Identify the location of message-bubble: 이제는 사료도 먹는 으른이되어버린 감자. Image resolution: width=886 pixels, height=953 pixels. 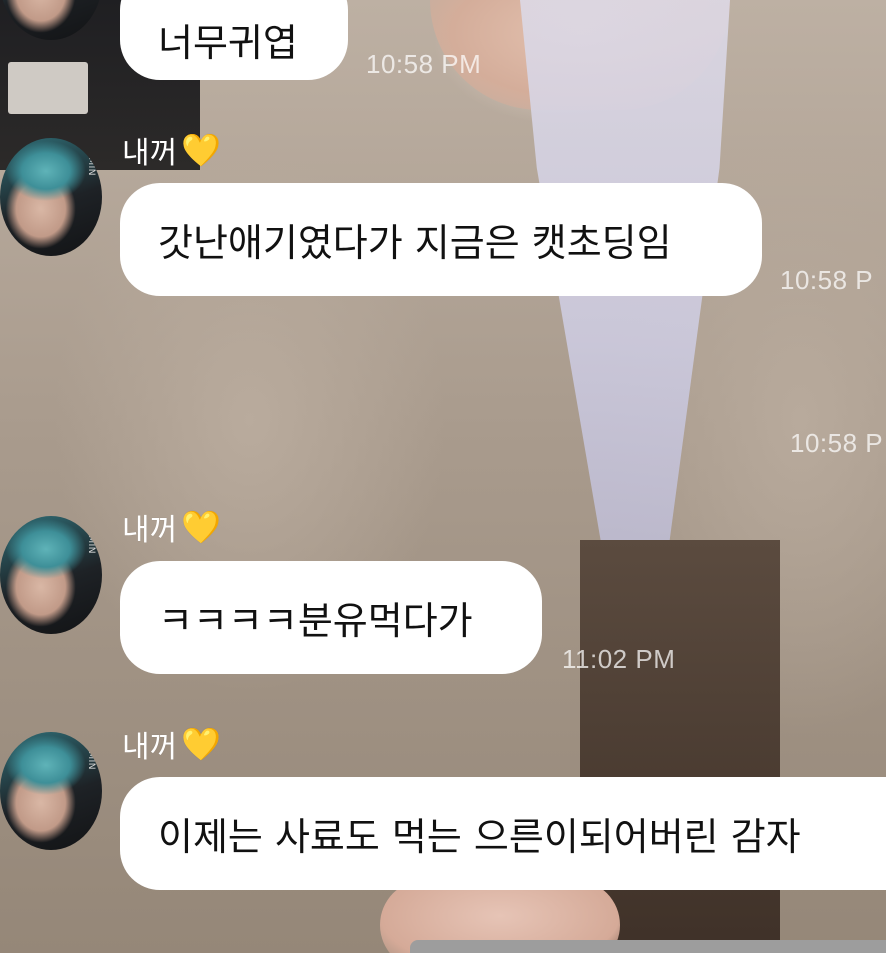
(503, 833).